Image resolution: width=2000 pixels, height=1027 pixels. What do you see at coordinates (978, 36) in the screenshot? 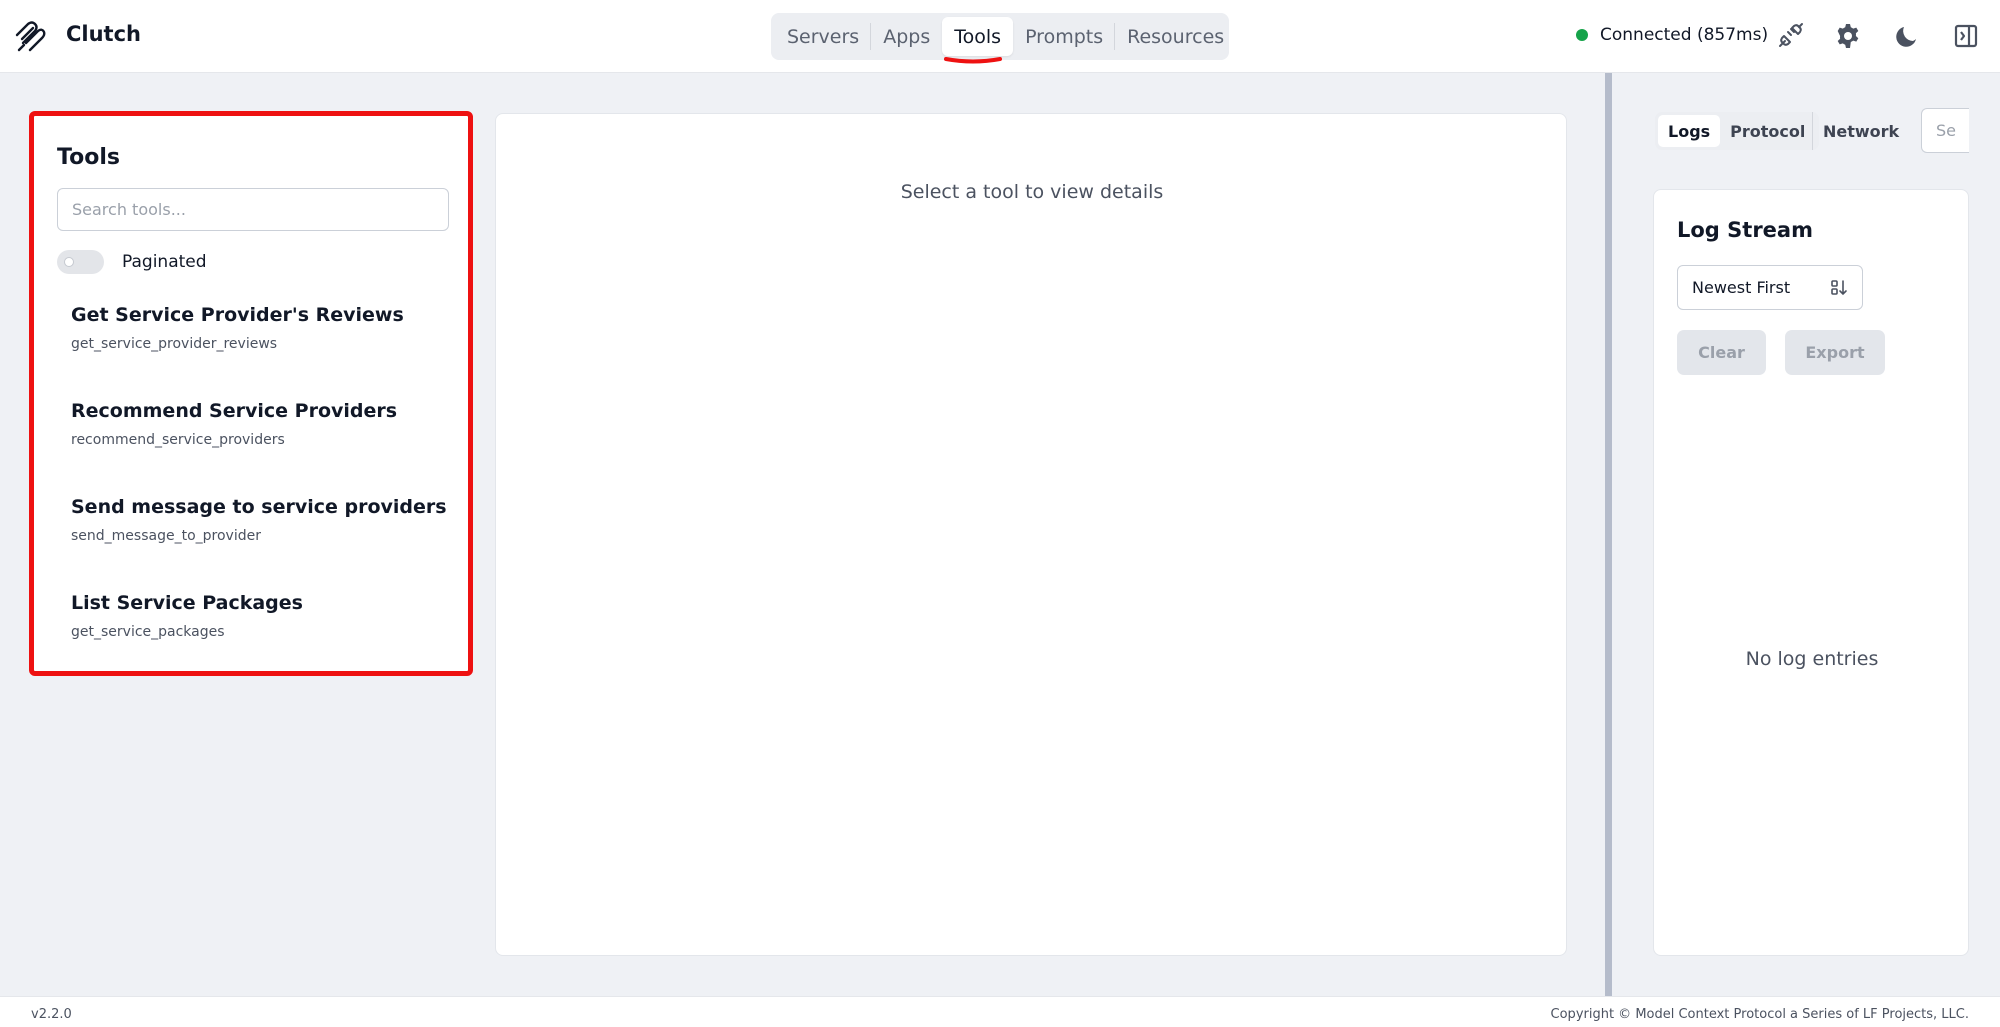
I see `tab-tools: Tools` at bounding box center [978, 36].